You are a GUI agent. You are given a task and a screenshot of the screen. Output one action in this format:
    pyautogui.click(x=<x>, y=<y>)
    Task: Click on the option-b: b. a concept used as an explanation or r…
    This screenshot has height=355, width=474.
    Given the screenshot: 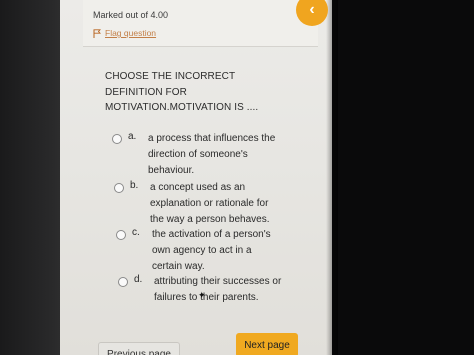 What is the action you would take?
    pyautogui.click(x=202, y=204)
    